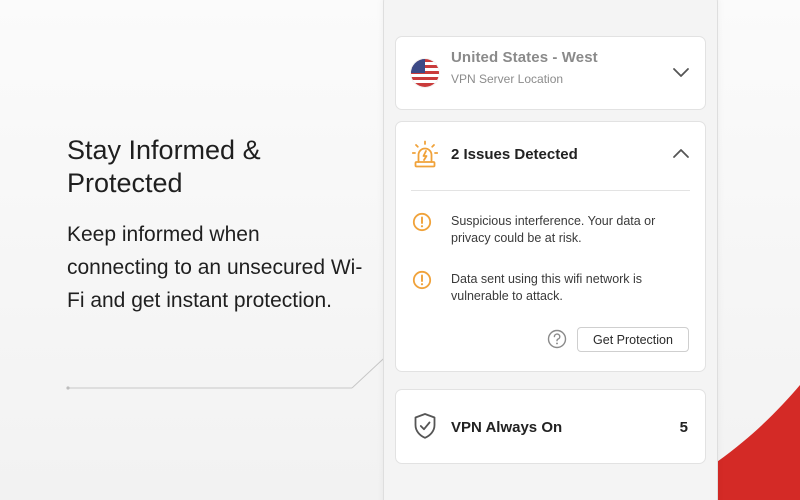 The image size is (800, 500). Describe the element at coordinates (514, 154) in the screenshot. I see `issues-title: 2 Issues Detected` at that location.